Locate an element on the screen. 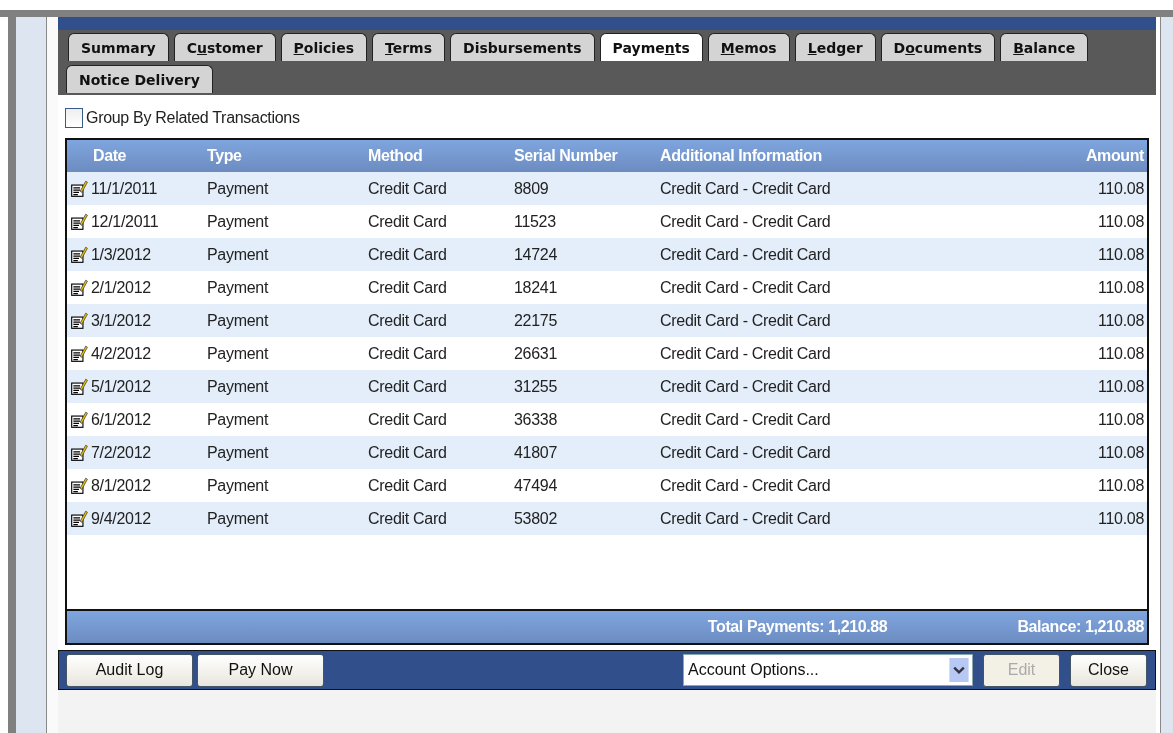  tab: Ledger is located at coordinates (835, 47).